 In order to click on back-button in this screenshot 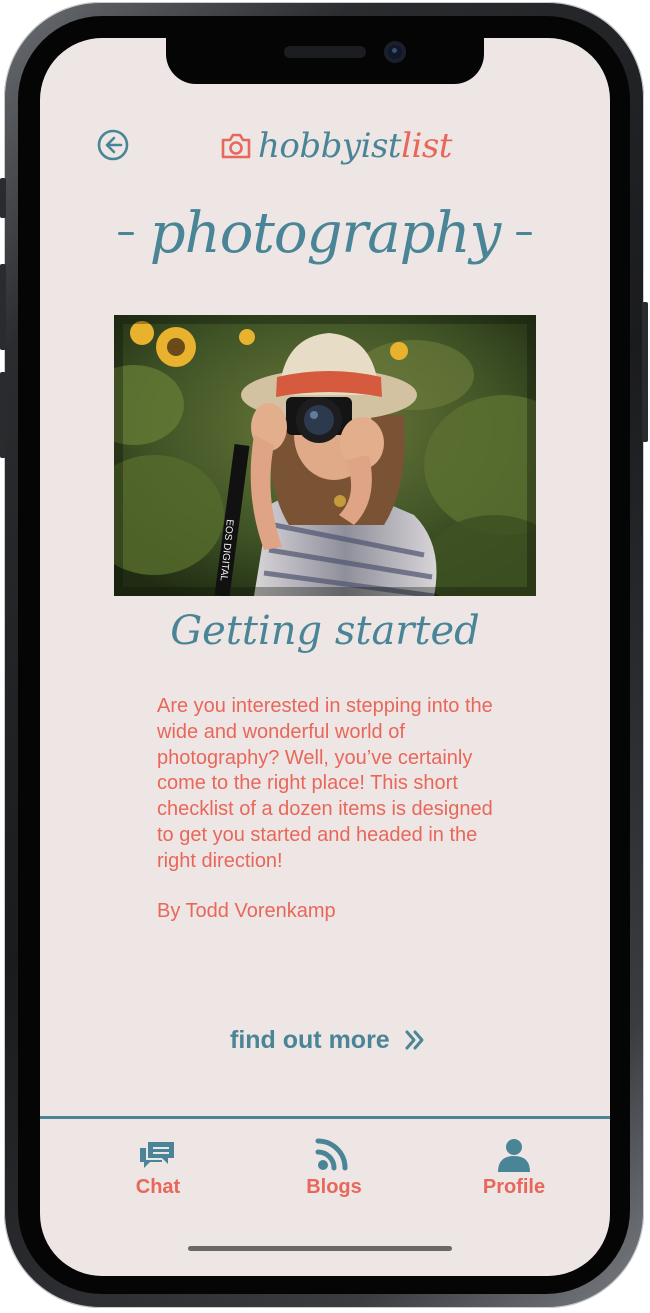, I will do `click(113, 145)`.